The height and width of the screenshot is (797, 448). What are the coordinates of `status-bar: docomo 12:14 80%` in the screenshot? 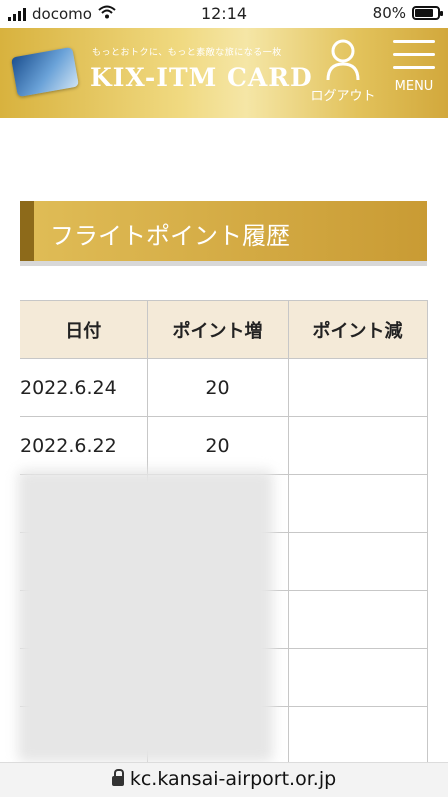 It's located at (224, 14).